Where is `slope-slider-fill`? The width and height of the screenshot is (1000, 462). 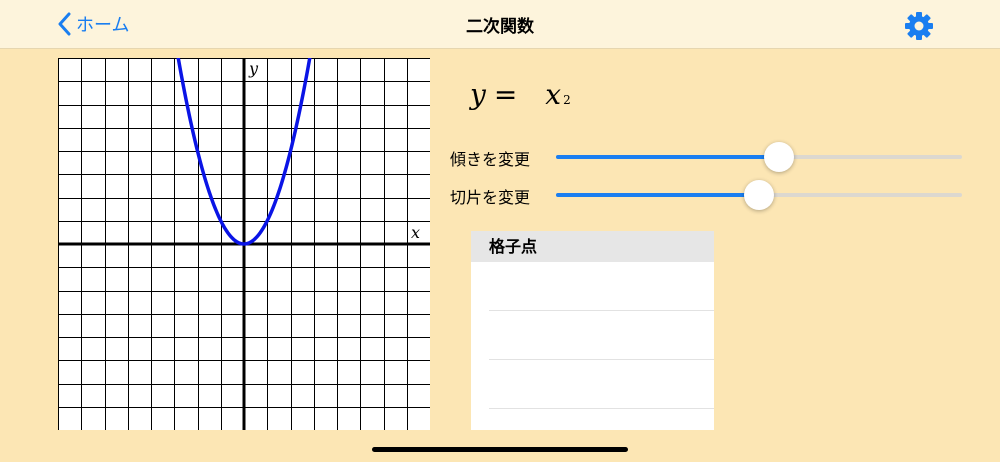
slope-slider-fill is located at coordinates (668, 157).